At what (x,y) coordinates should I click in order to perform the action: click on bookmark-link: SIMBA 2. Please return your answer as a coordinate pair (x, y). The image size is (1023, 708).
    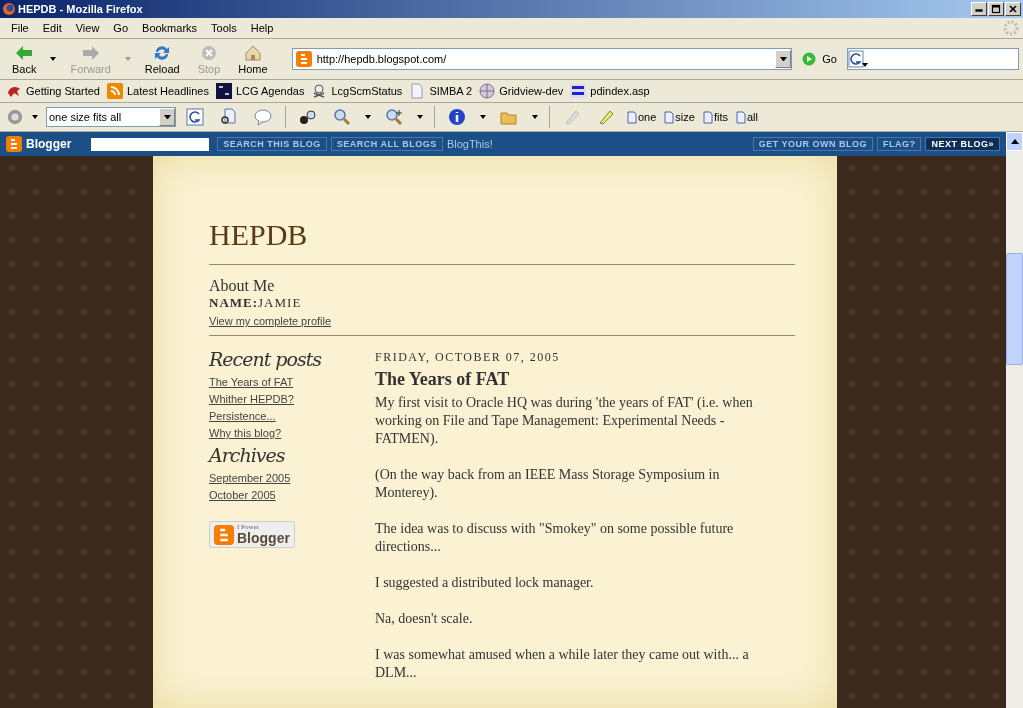
    Looking at the image, I should click on (442, 91).